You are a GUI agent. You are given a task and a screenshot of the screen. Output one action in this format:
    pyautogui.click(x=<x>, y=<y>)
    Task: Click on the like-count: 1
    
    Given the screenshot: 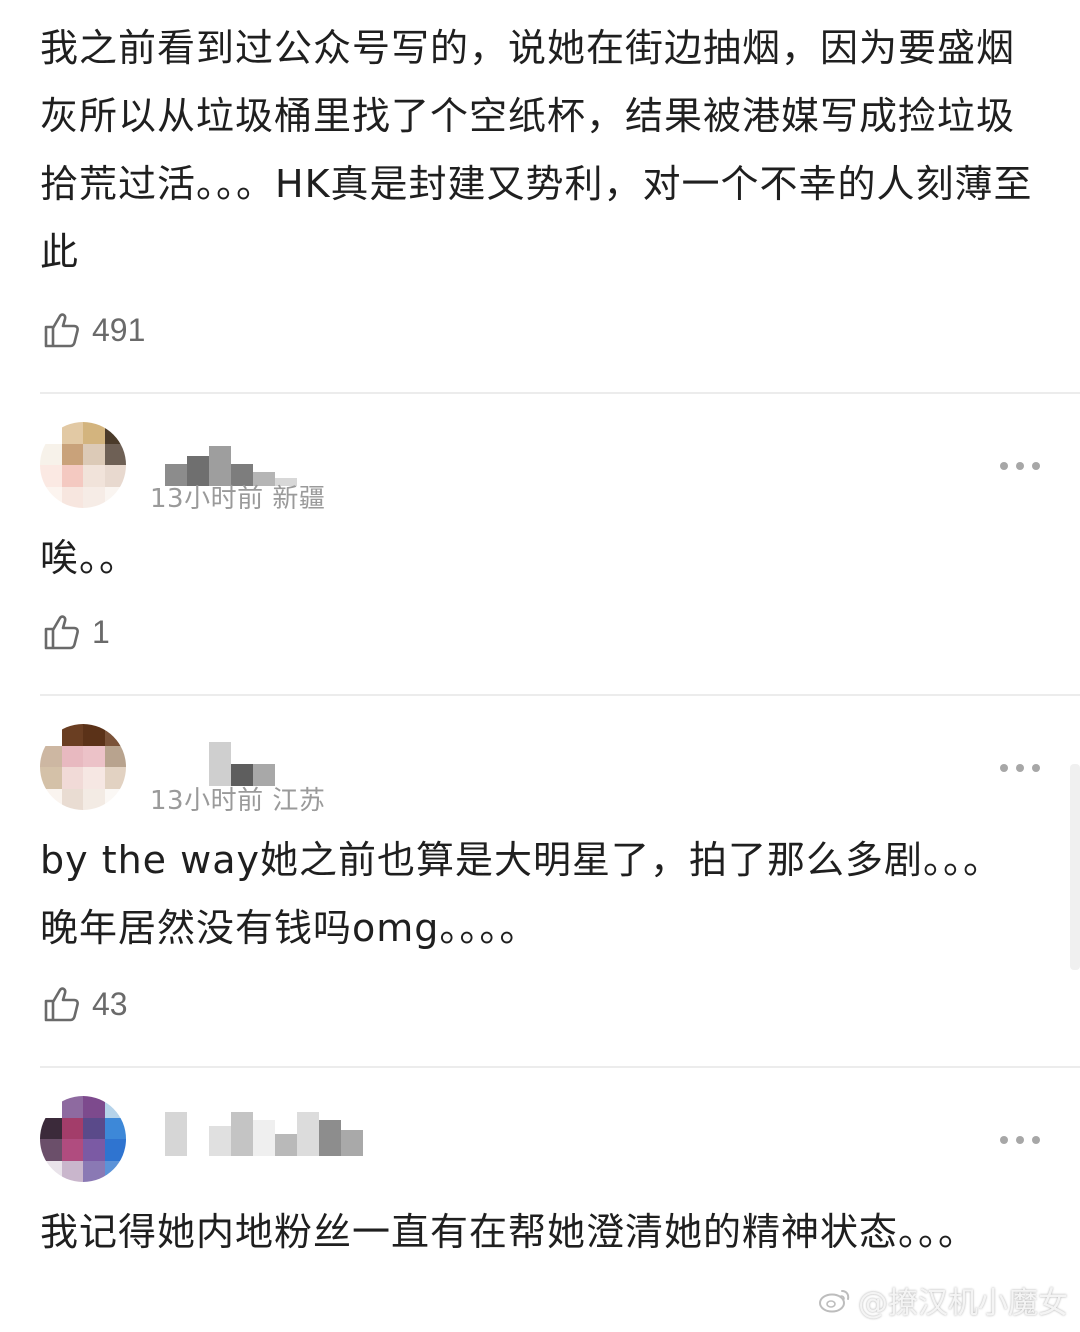 What is the action you would take?
    pyautogui.click(x=101, y=631)
    